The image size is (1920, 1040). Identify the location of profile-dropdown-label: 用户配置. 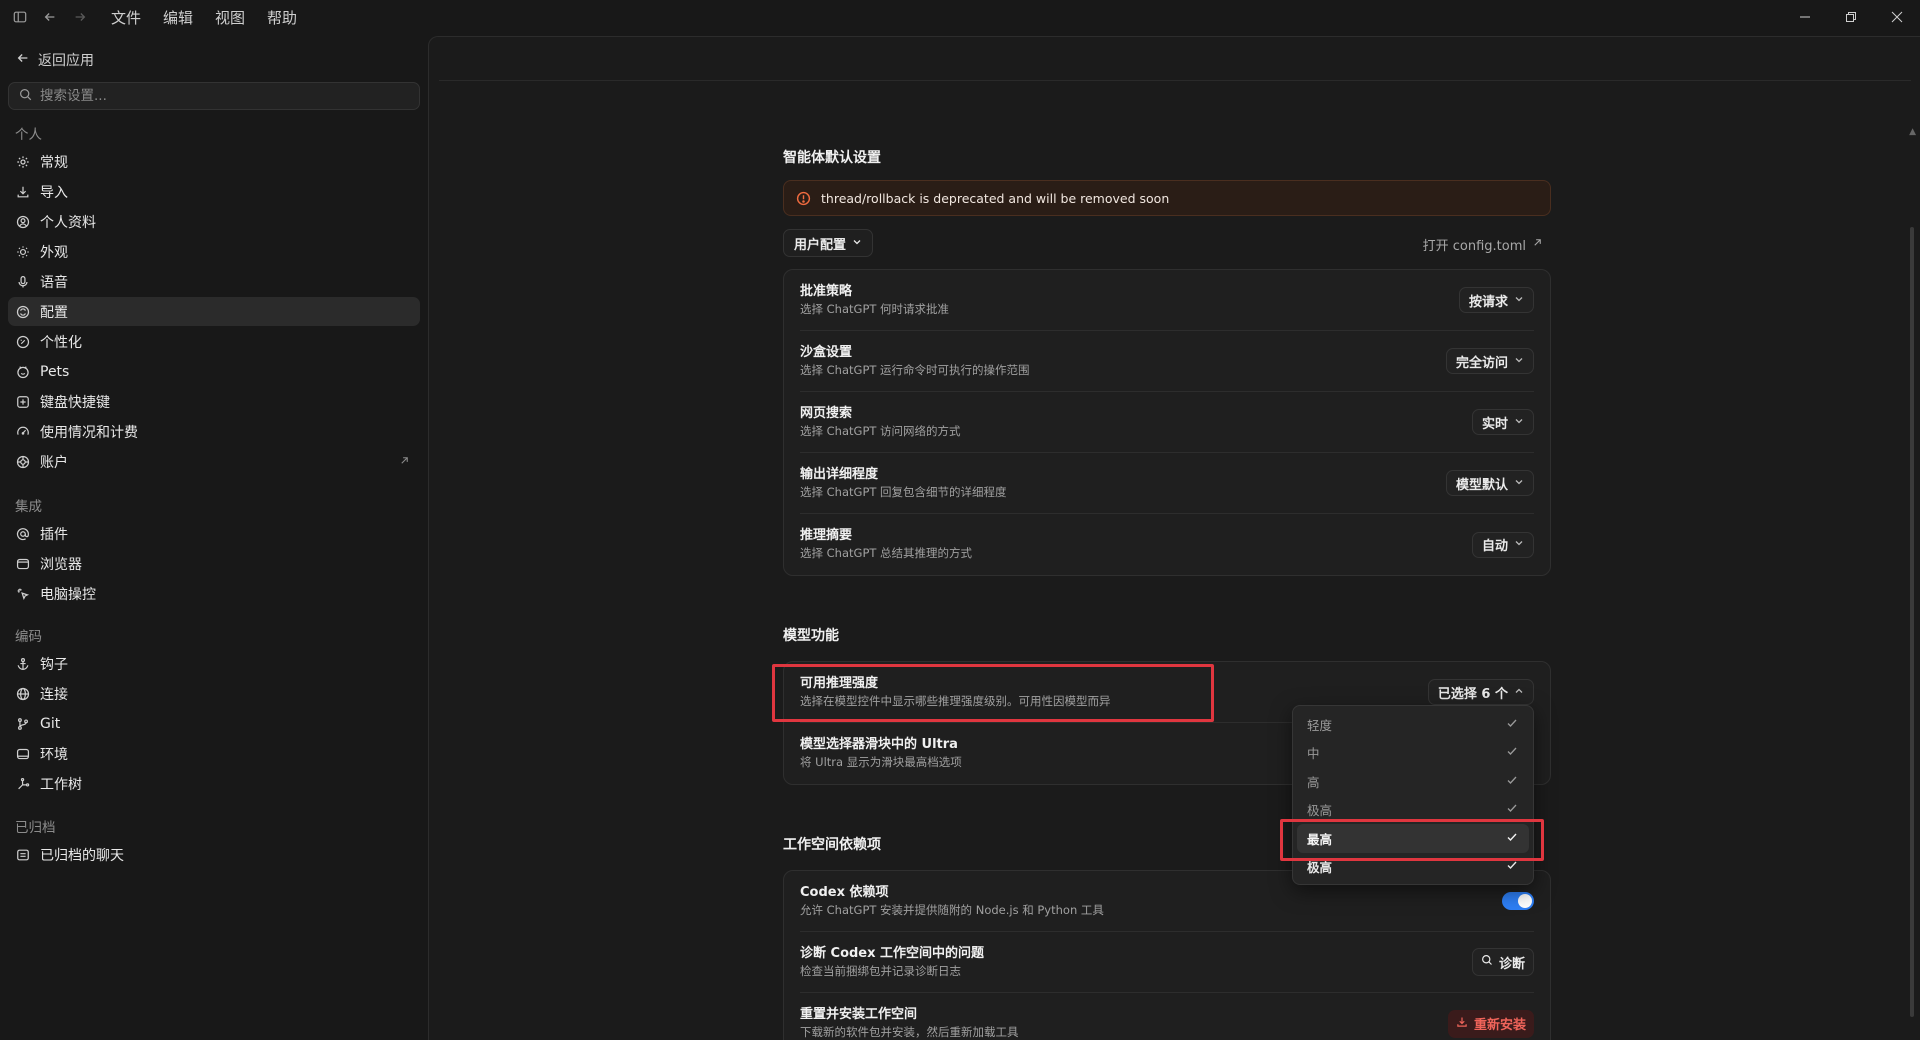
(820, 245).